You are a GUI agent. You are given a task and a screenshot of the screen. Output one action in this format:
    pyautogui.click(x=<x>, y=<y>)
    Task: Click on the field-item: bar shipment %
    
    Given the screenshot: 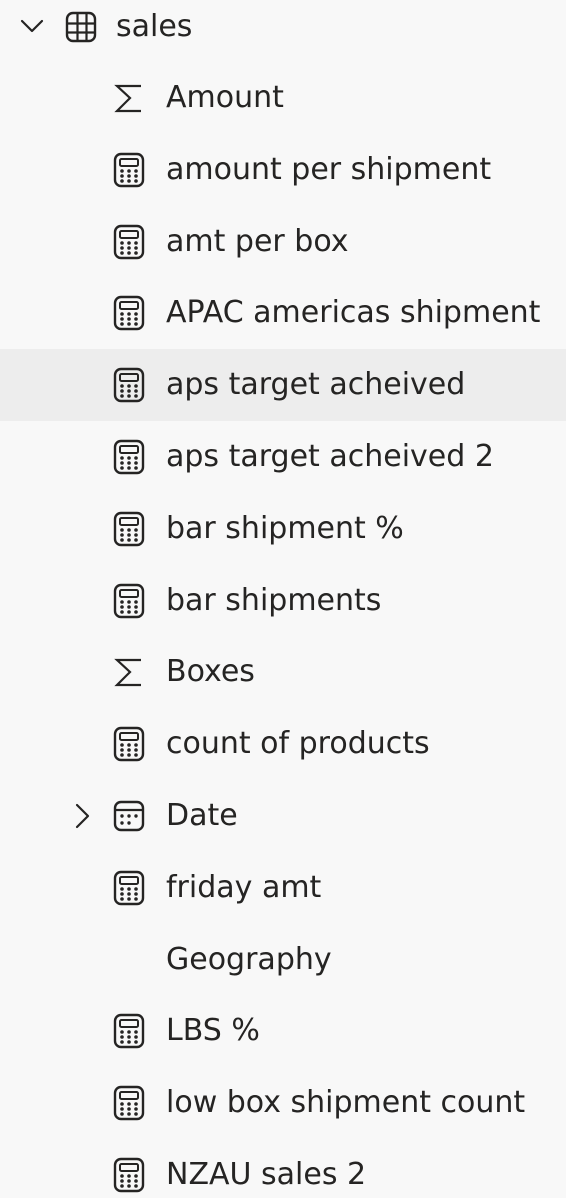 What is the action you would take?
    pyautogui.click(x=283, y=529)
    